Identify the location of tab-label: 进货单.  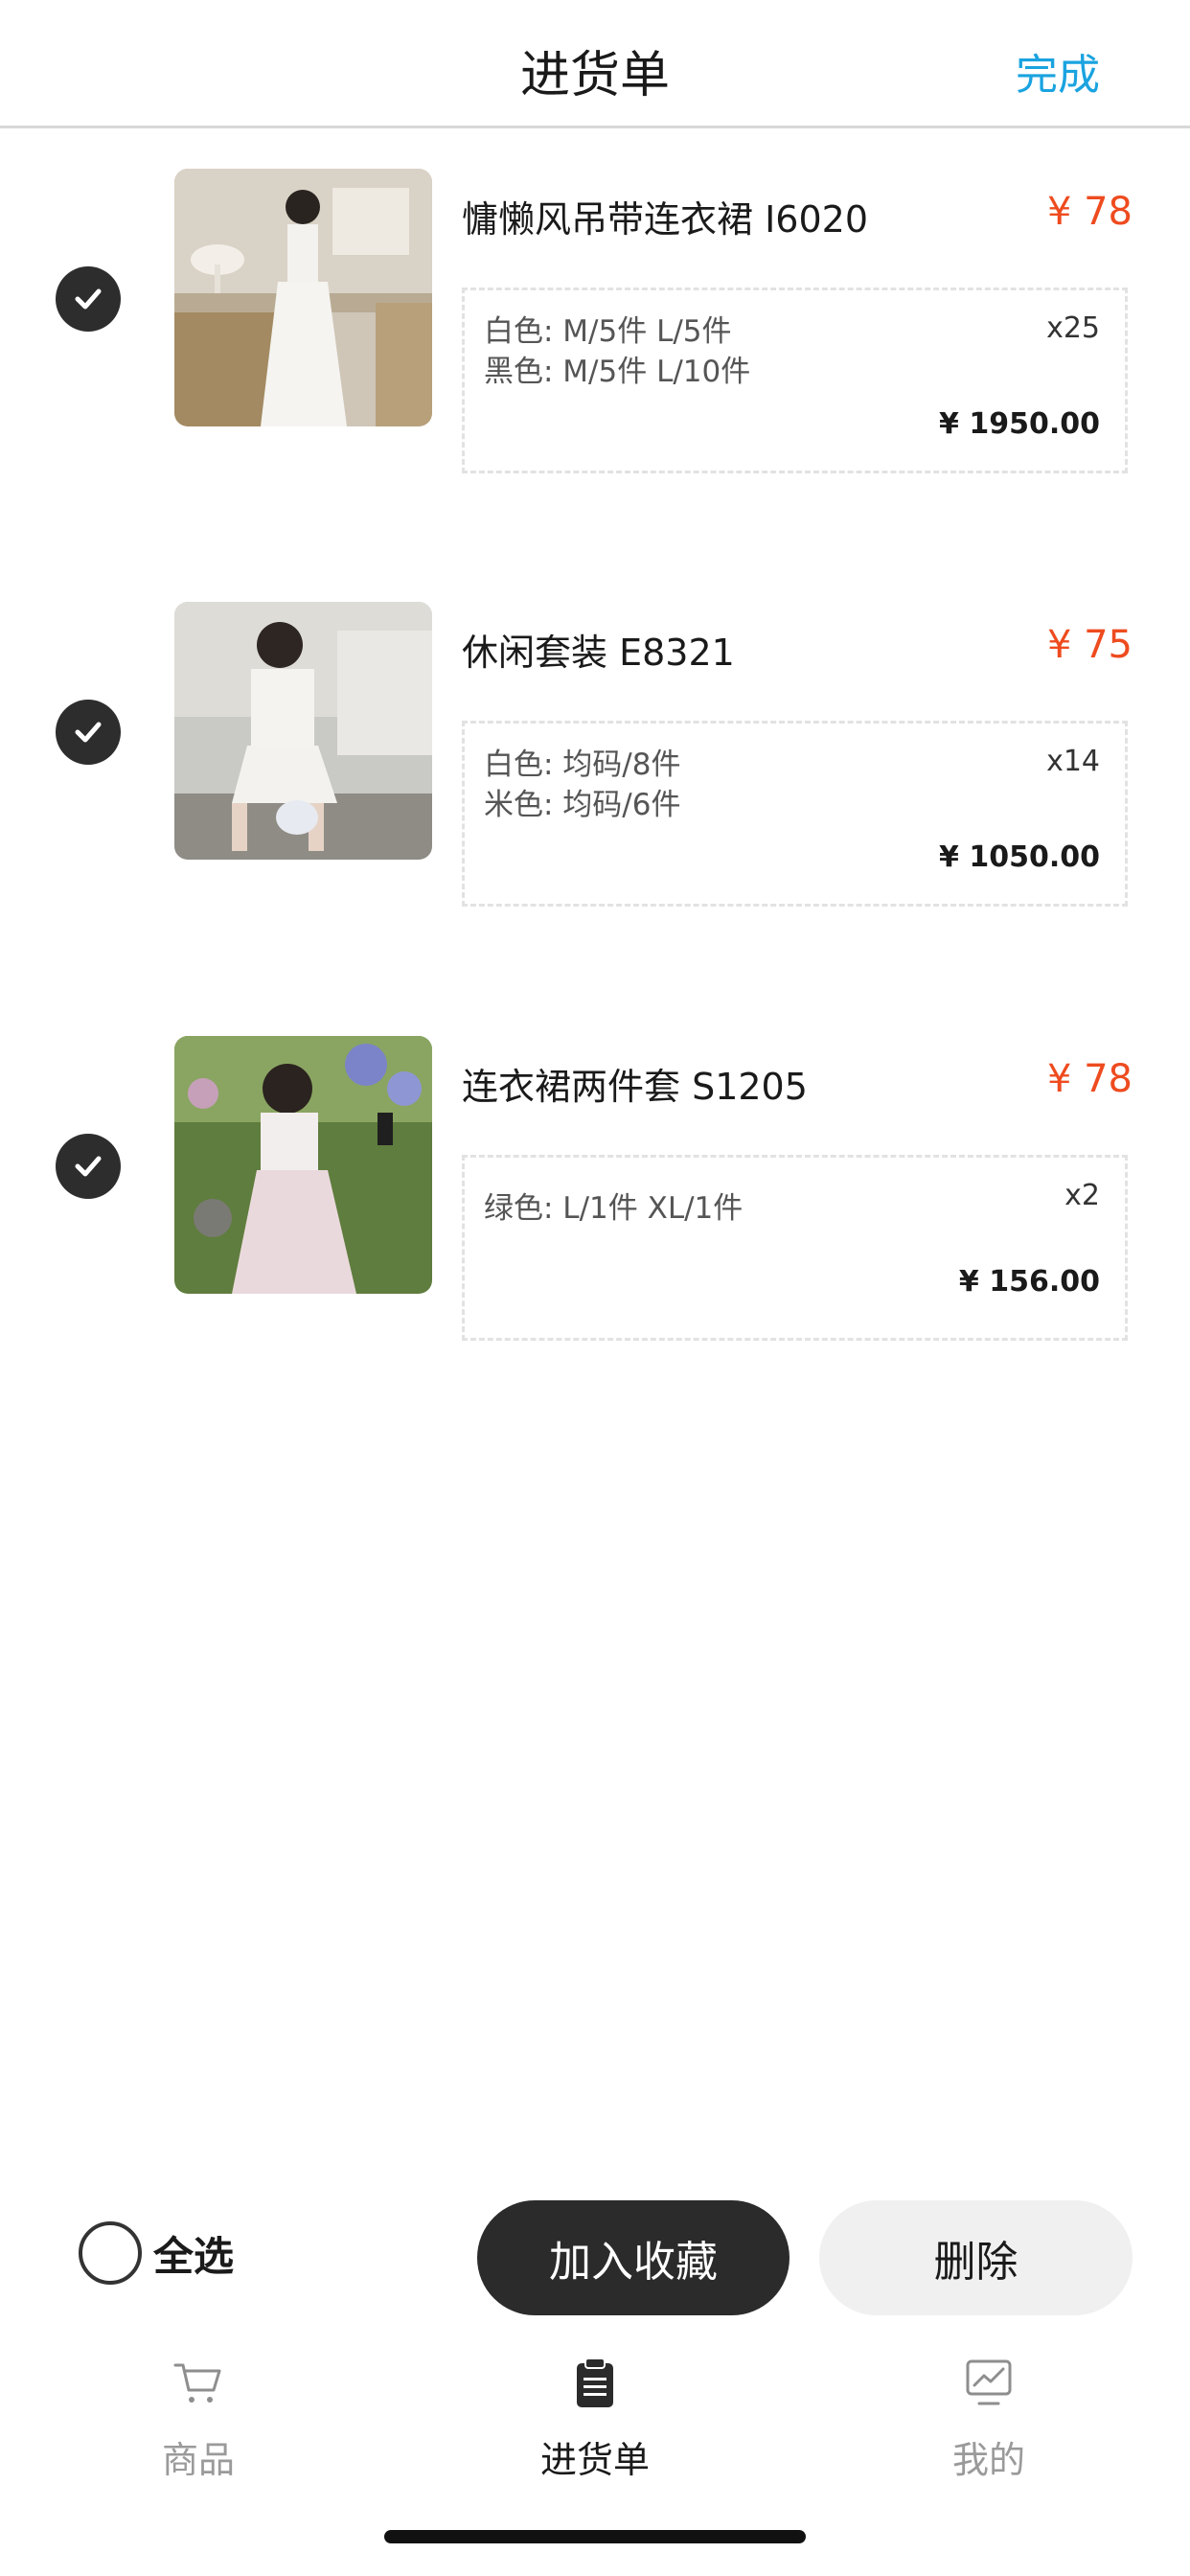
(594, 2460).